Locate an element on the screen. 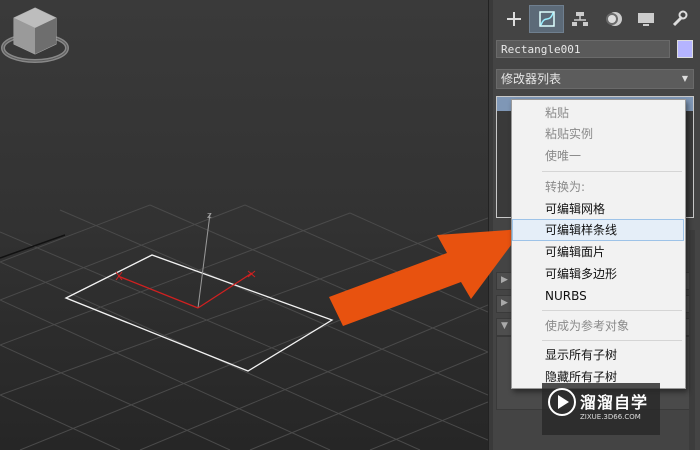  motion-icon is located at coordinates (613, 19).